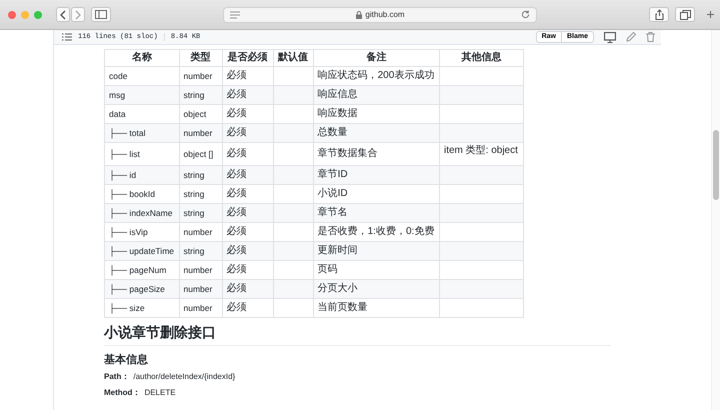 The height and width of the screenshot is (410, 720). I want to click on table-cell: 响应信息, so click(338, 94).